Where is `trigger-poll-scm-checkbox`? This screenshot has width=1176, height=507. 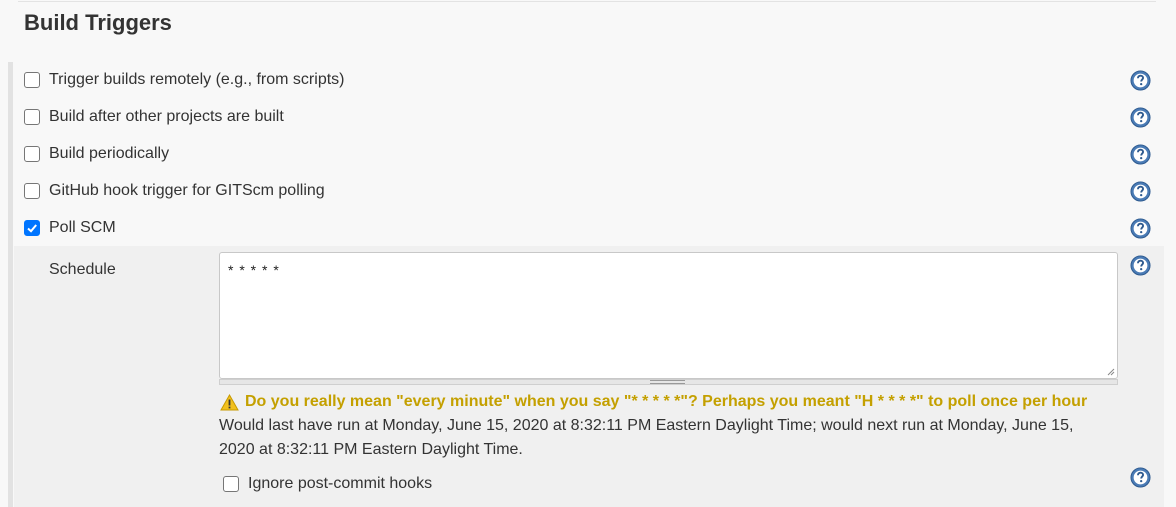 trigger-poll-scm-checkbox is located at coordinates (32, 228).